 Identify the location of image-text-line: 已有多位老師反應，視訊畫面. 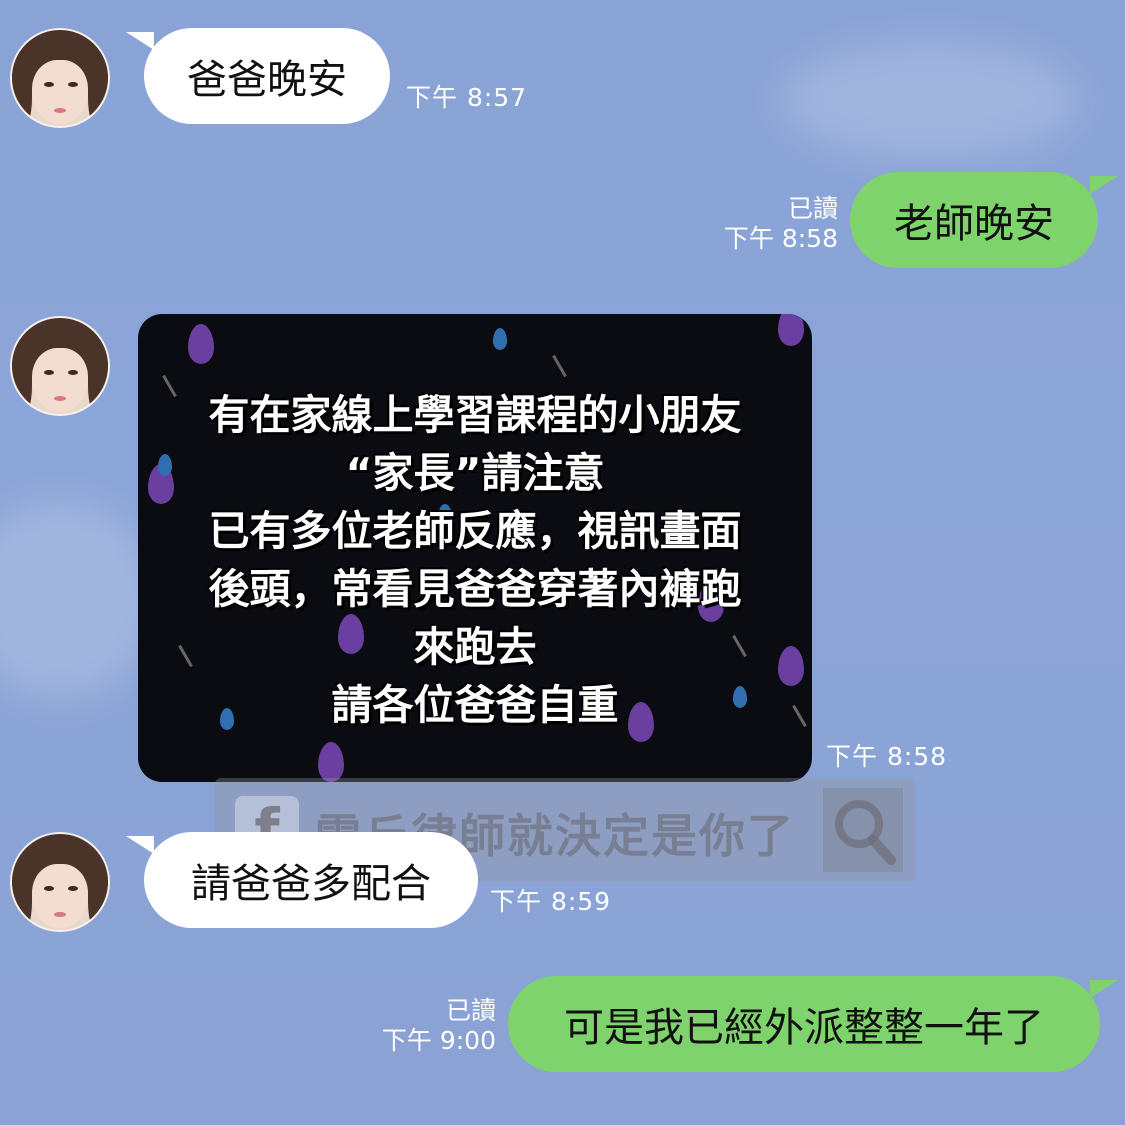
(475, 531).